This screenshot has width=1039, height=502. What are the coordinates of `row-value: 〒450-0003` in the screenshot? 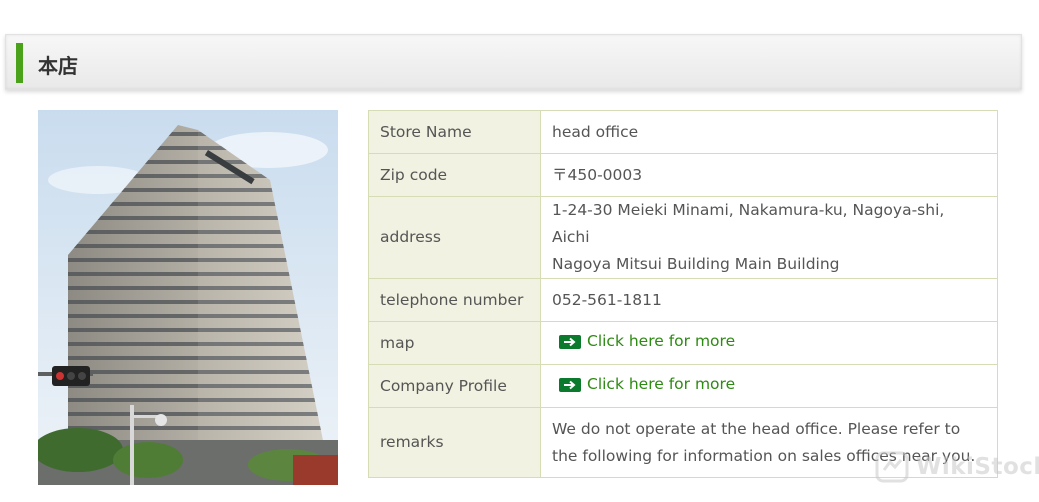 It's located at (769, 175).